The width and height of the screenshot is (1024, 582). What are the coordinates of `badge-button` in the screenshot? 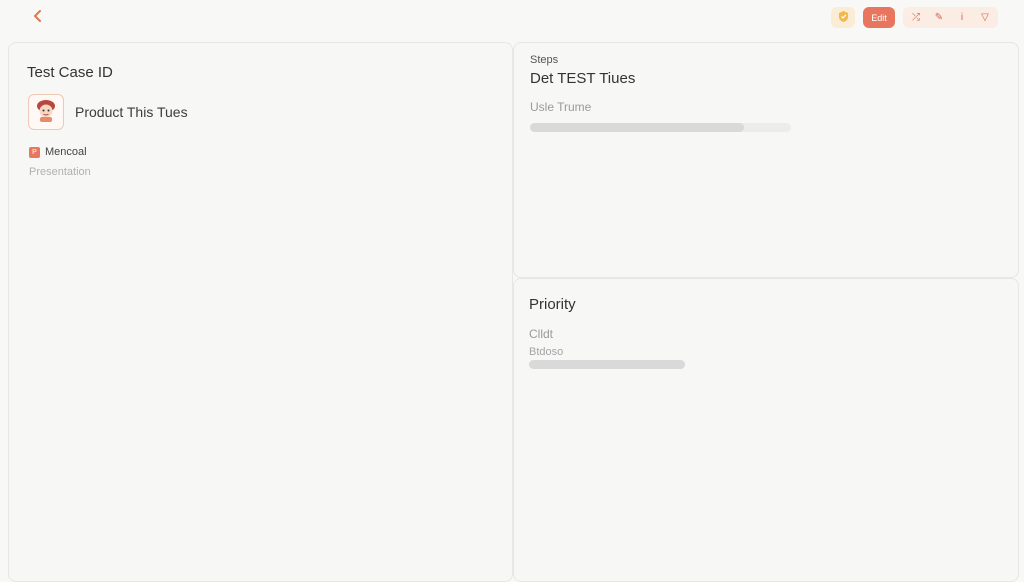 It's located at (843, 17).